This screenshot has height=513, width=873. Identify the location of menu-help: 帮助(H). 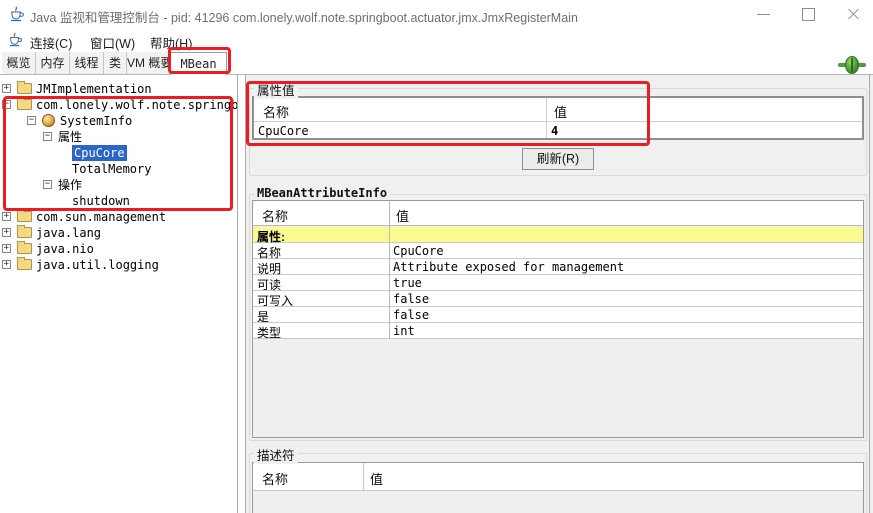
(171, 42).